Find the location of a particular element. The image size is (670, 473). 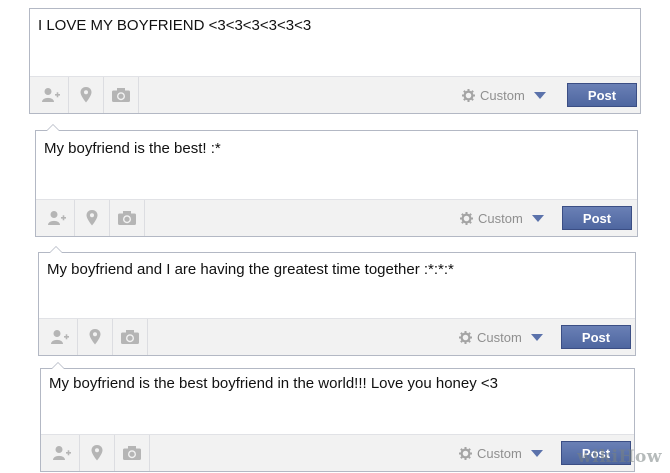

status-text-input: I LOVE MY BOYFRIEND <3<3<3<3<3<3 is located at coordinates (335, 25).